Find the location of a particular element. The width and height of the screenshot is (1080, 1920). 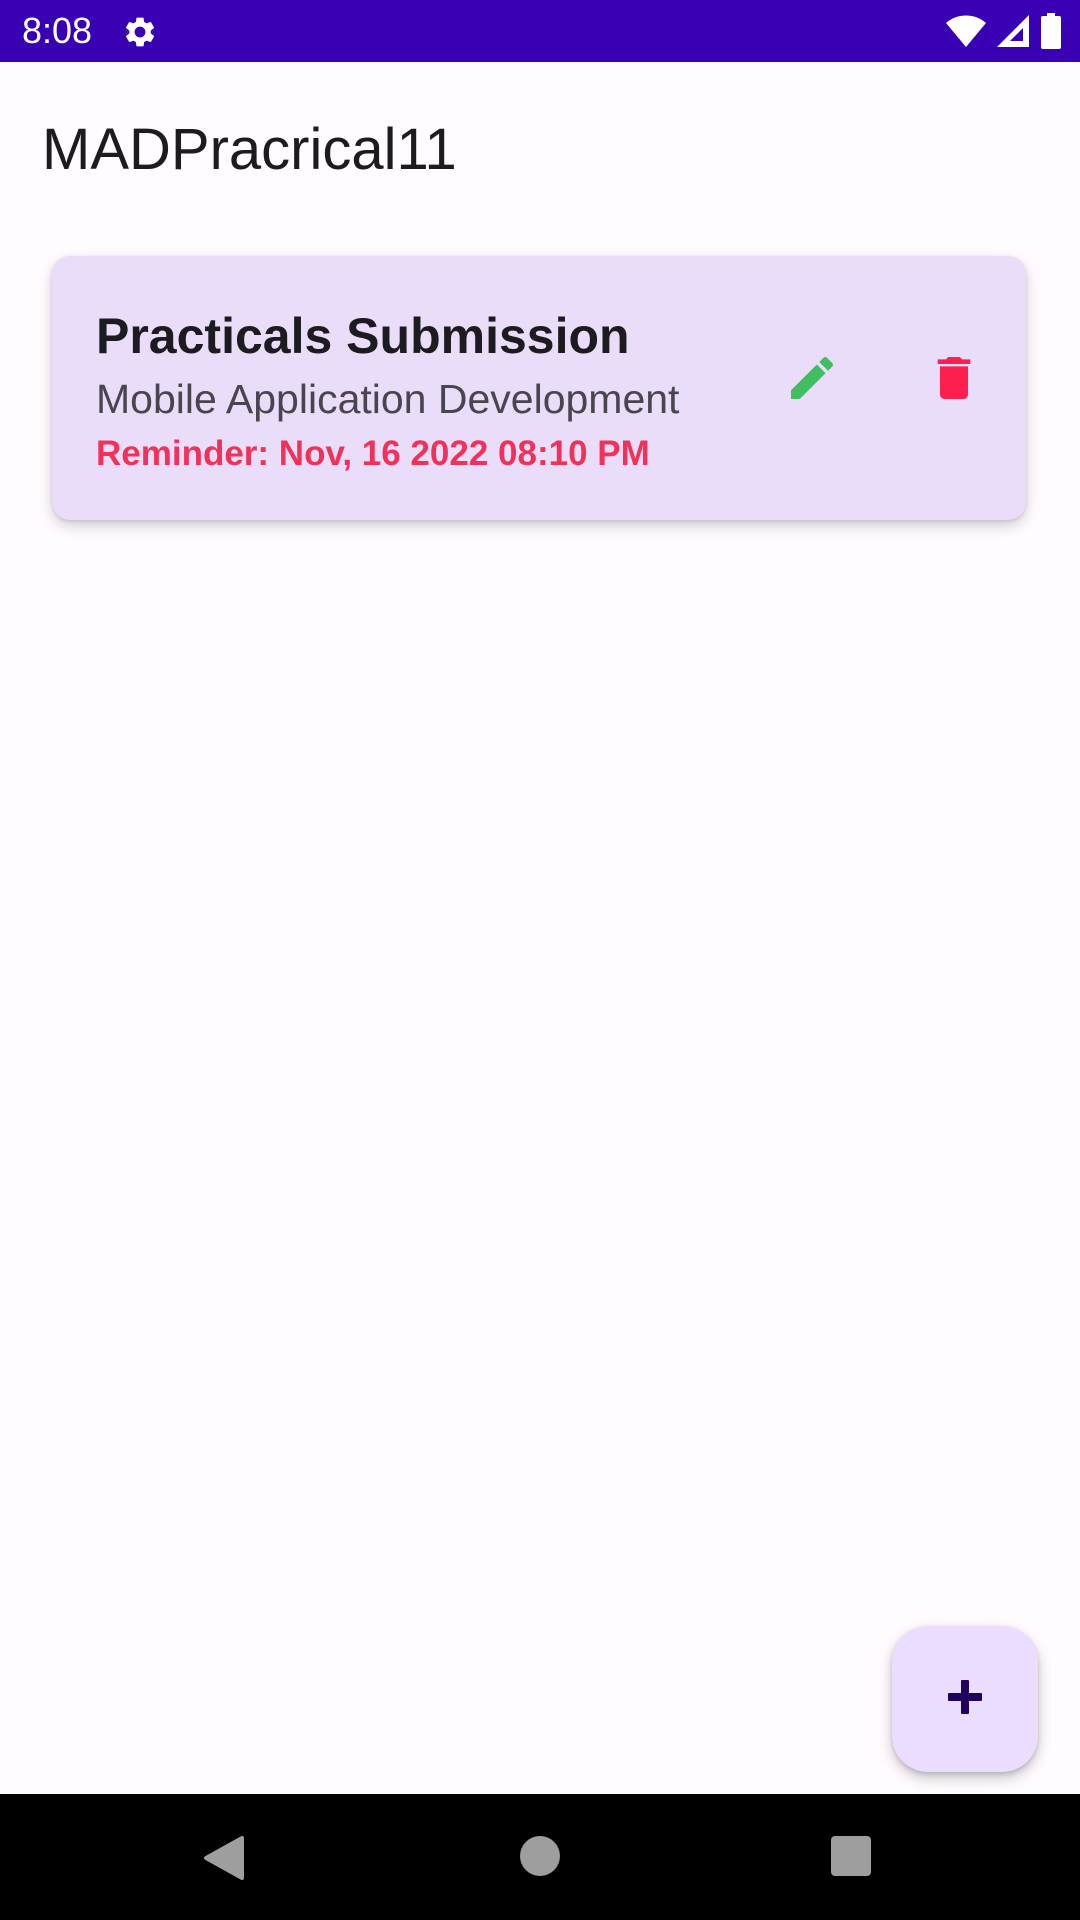

wifi-icon is located at coordinates (966, 31).